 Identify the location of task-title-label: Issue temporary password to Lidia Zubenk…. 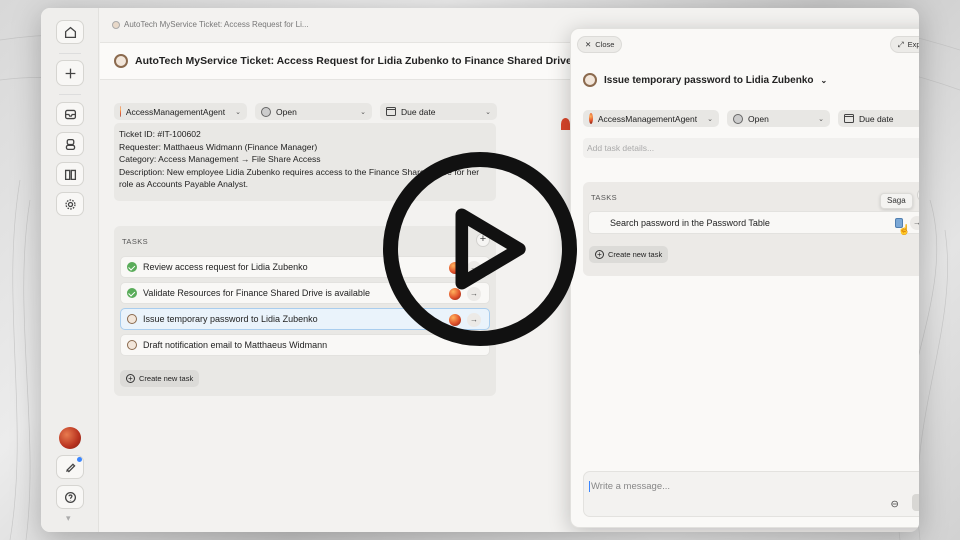
(709, 80).